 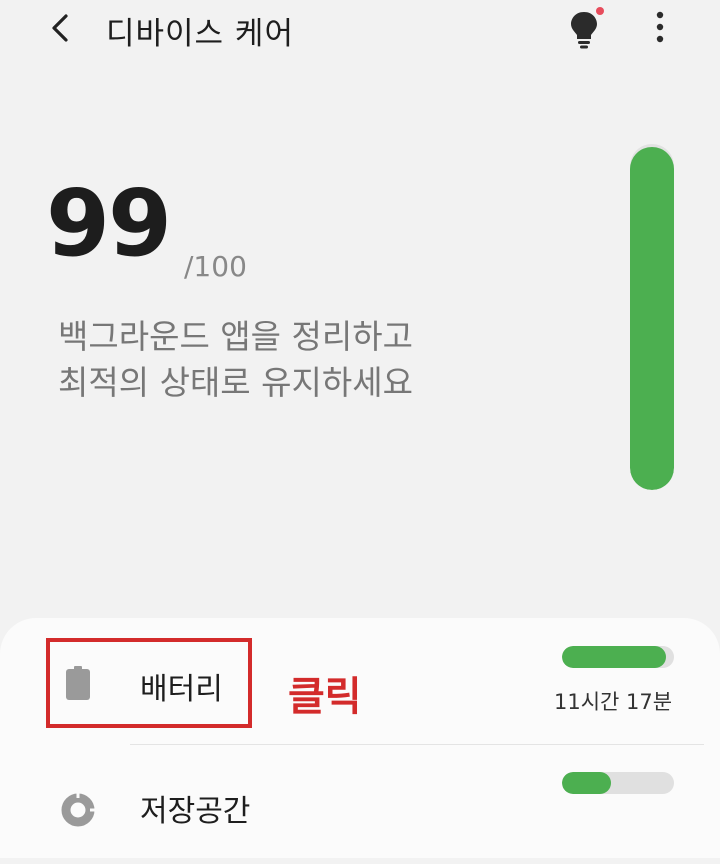 I want to click on storage-level-fill, so click(x=587, y=783).